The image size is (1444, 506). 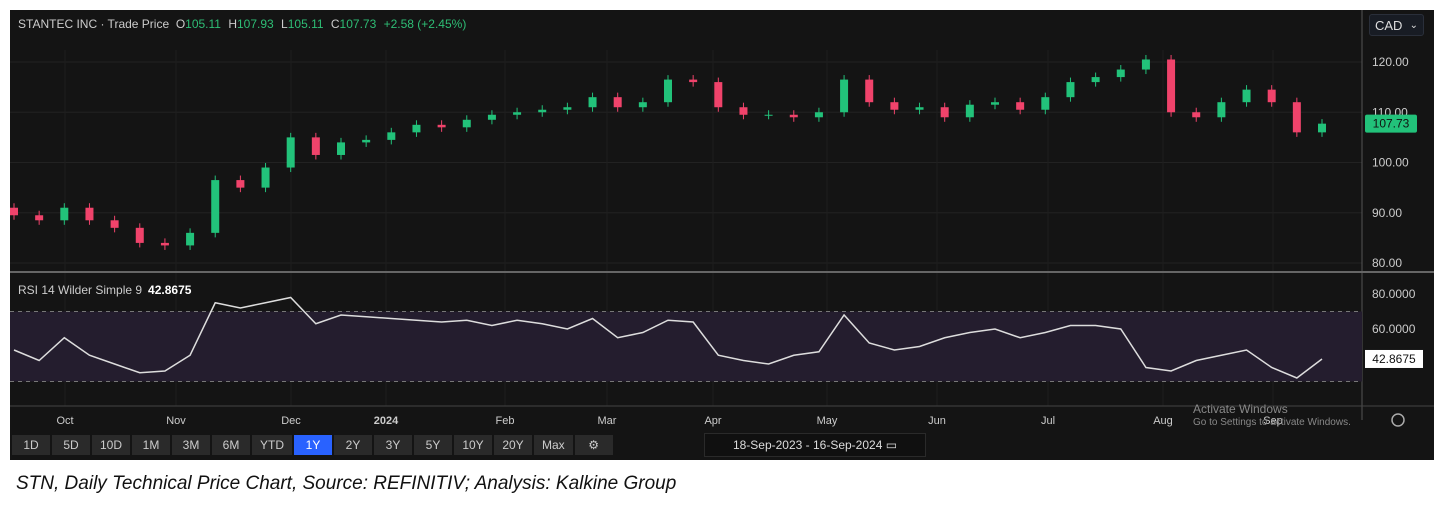 I want to click on time-axis-label: Jun, so click(x=937, y=421).